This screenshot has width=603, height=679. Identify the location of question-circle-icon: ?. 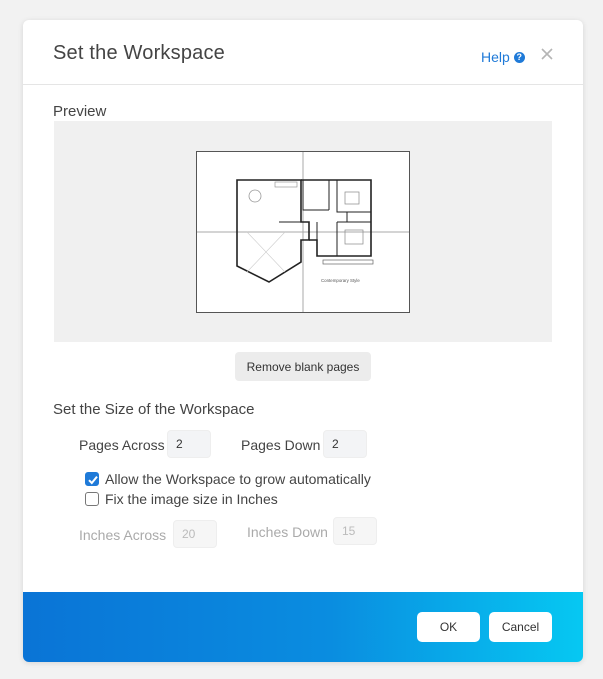
(519, 57).